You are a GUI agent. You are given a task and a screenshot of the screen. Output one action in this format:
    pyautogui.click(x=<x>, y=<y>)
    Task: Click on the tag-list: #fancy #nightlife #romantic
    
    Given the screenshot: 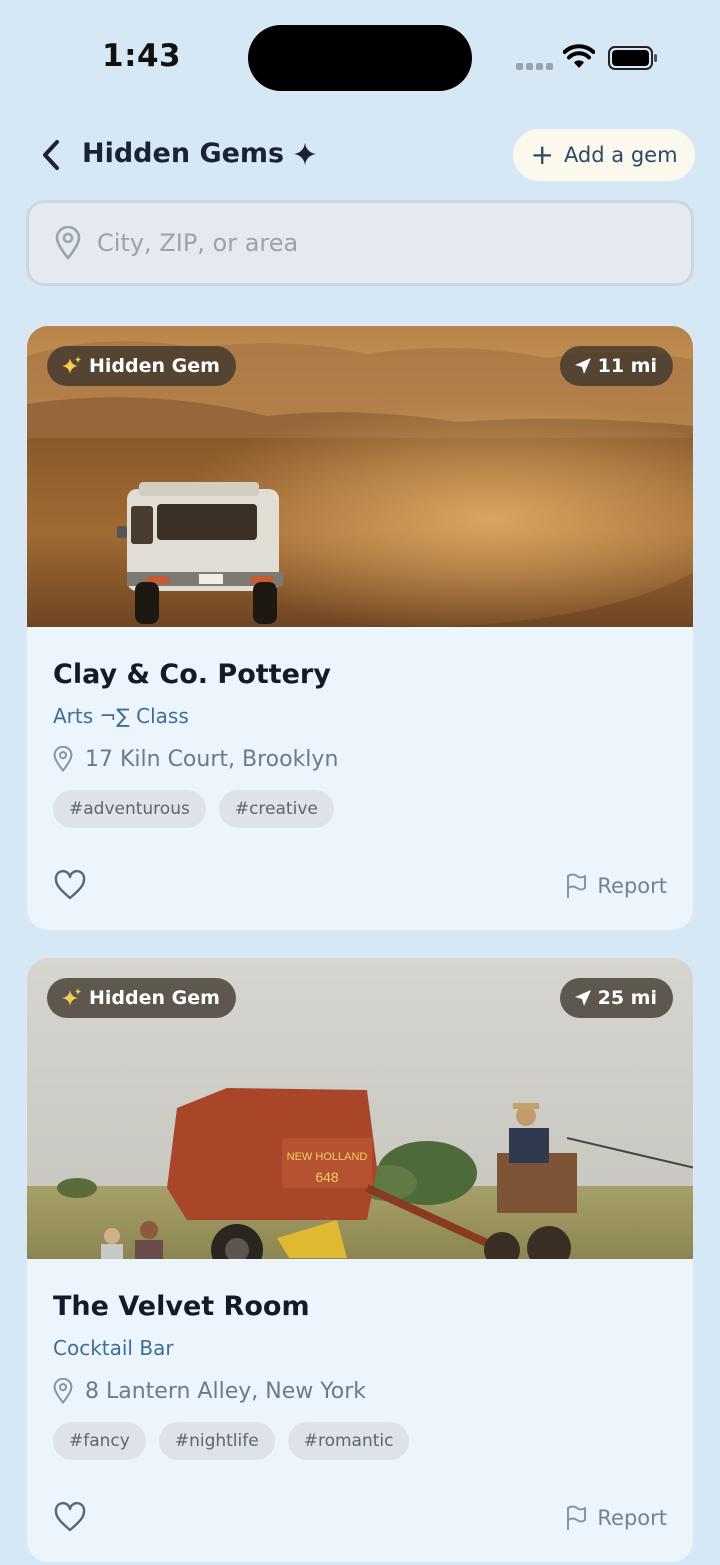 What is the action you would take?
    pyautogui.click(x=360, y=1441)
    